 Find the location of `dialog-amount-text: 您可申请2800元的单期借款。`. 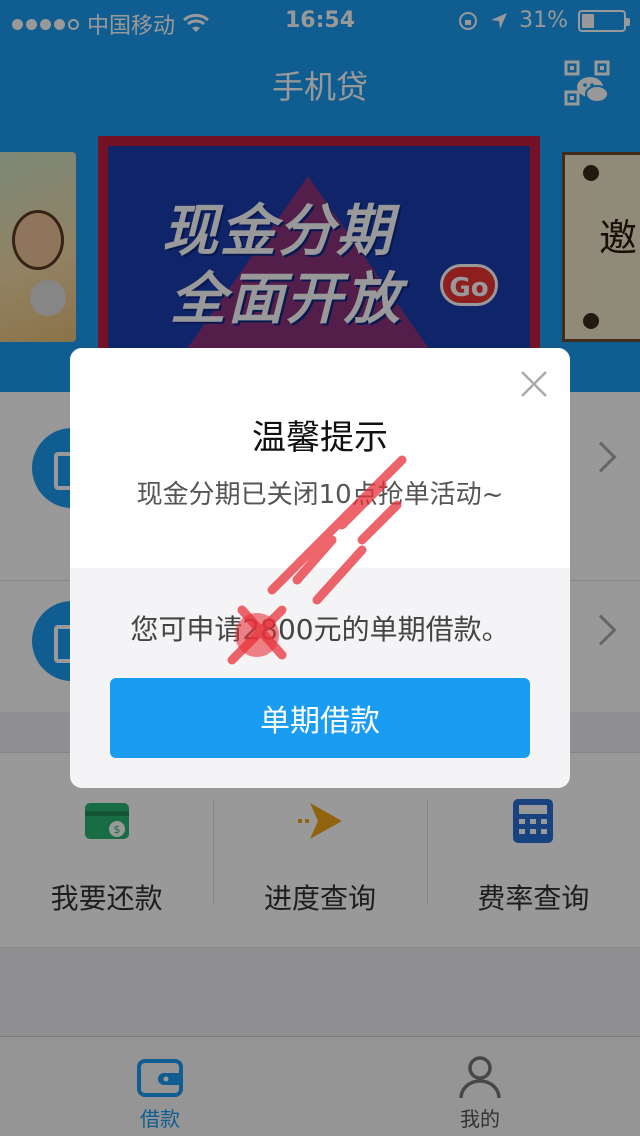

dialog-amount-text: 您可申请2800元的单期借款。 is located at coordinates (320, 629).